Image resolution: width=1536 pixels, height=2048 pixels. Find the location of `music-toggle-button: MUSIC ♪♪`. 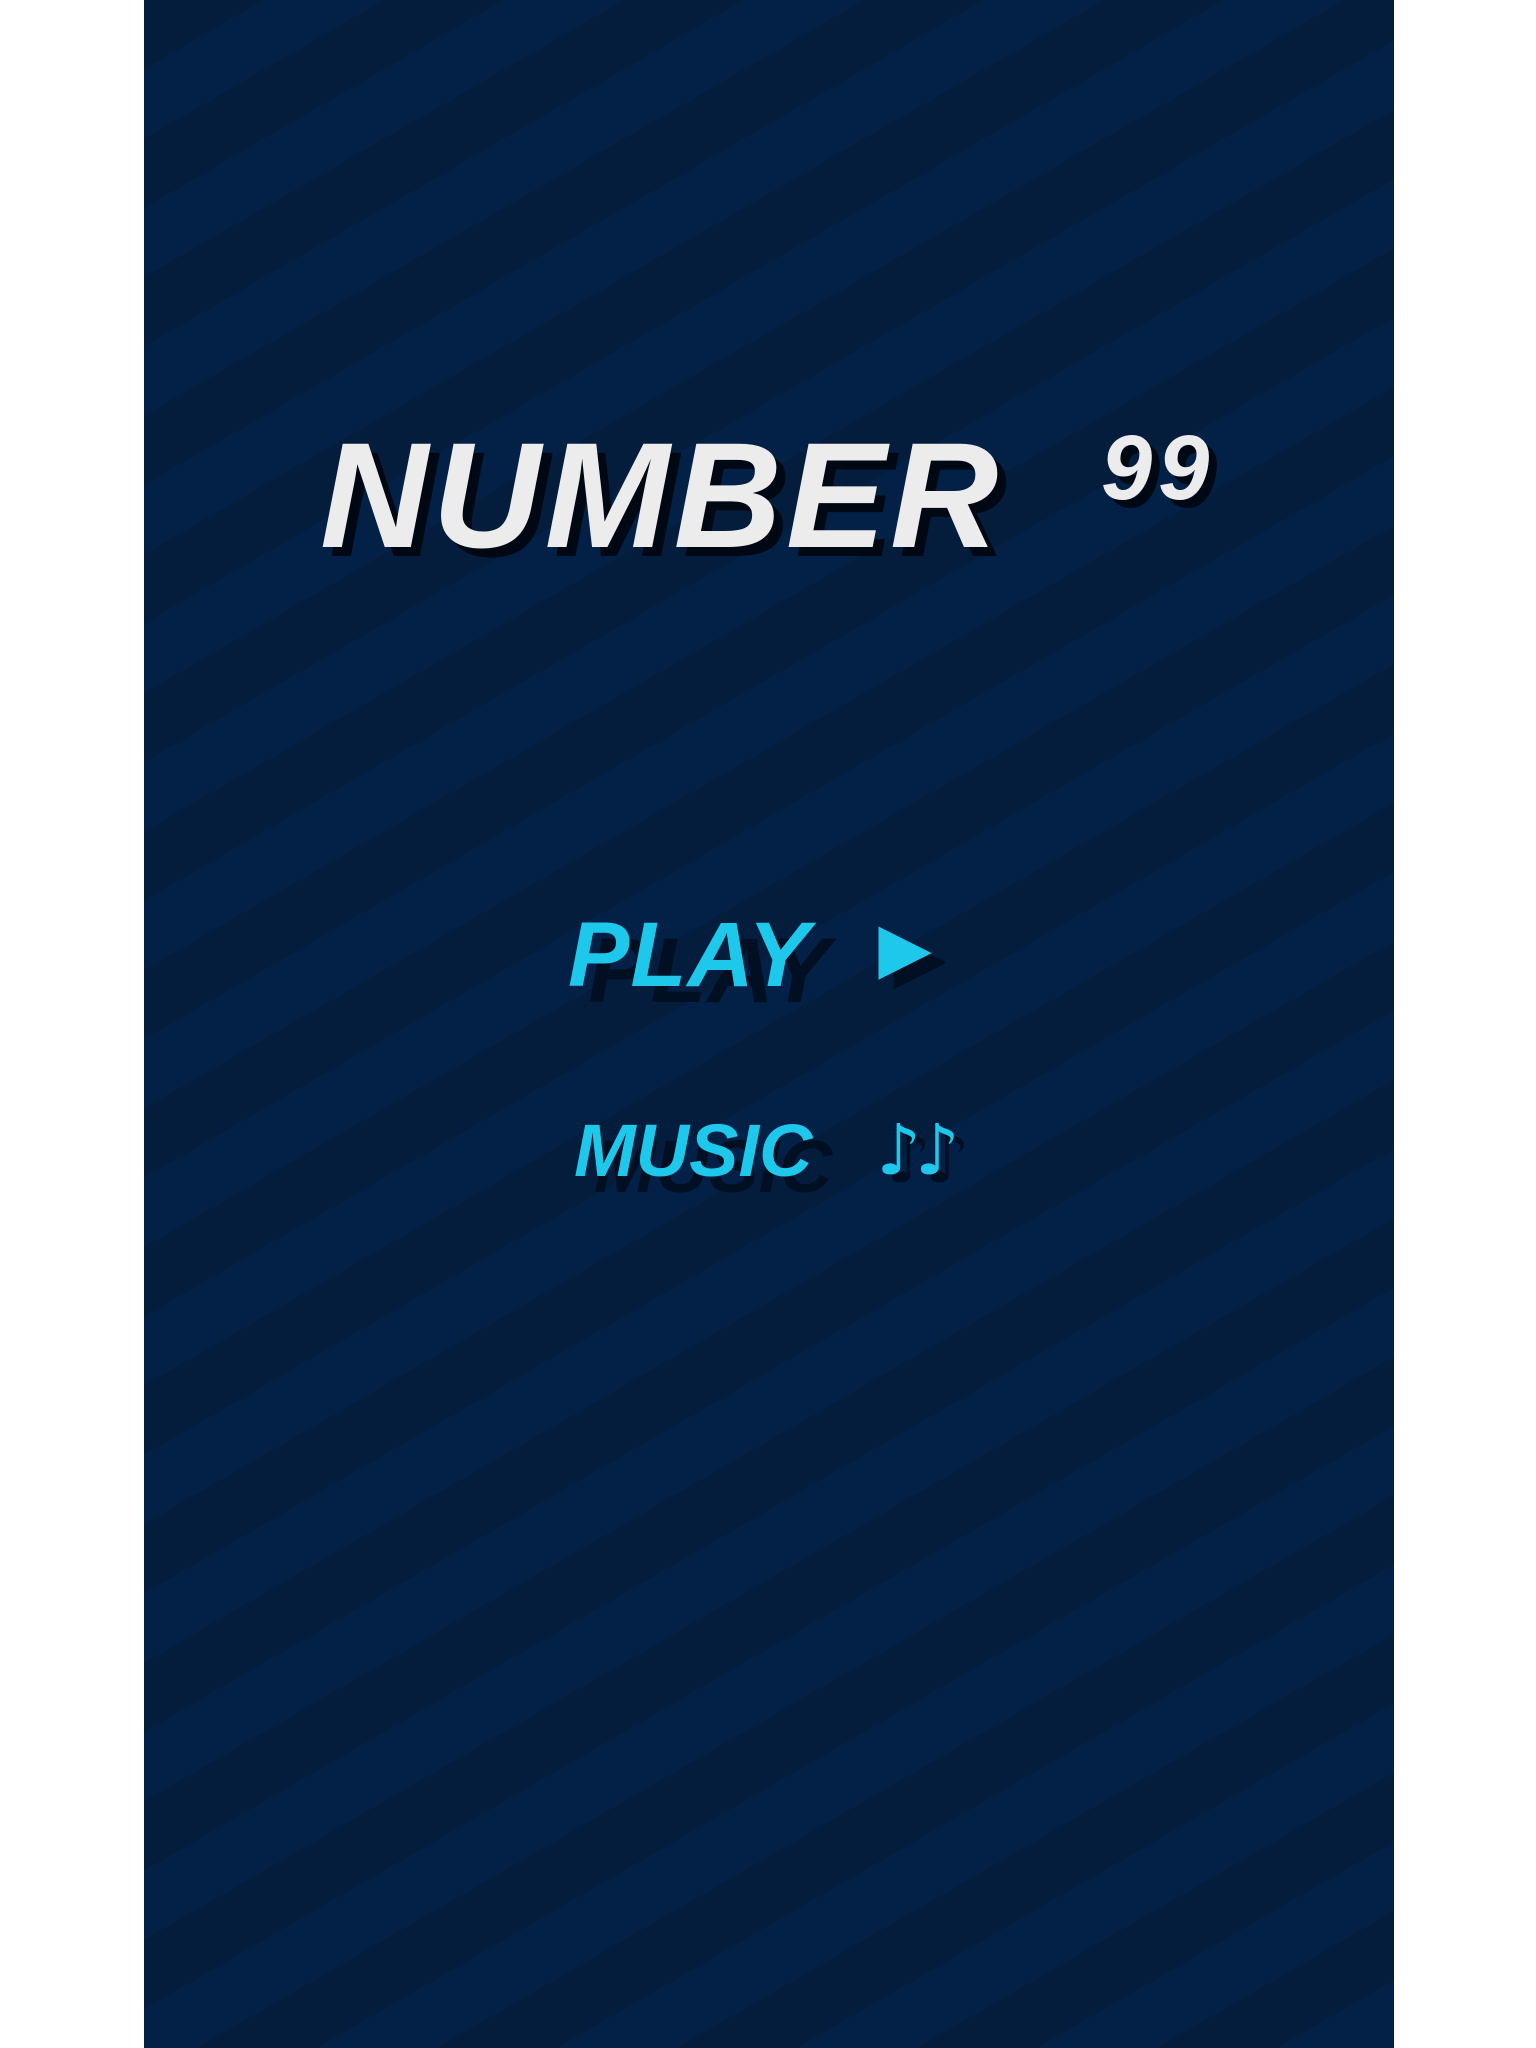

music-toggle-button: MUSIC ♪♪ is located at coordinates (767, 1150).